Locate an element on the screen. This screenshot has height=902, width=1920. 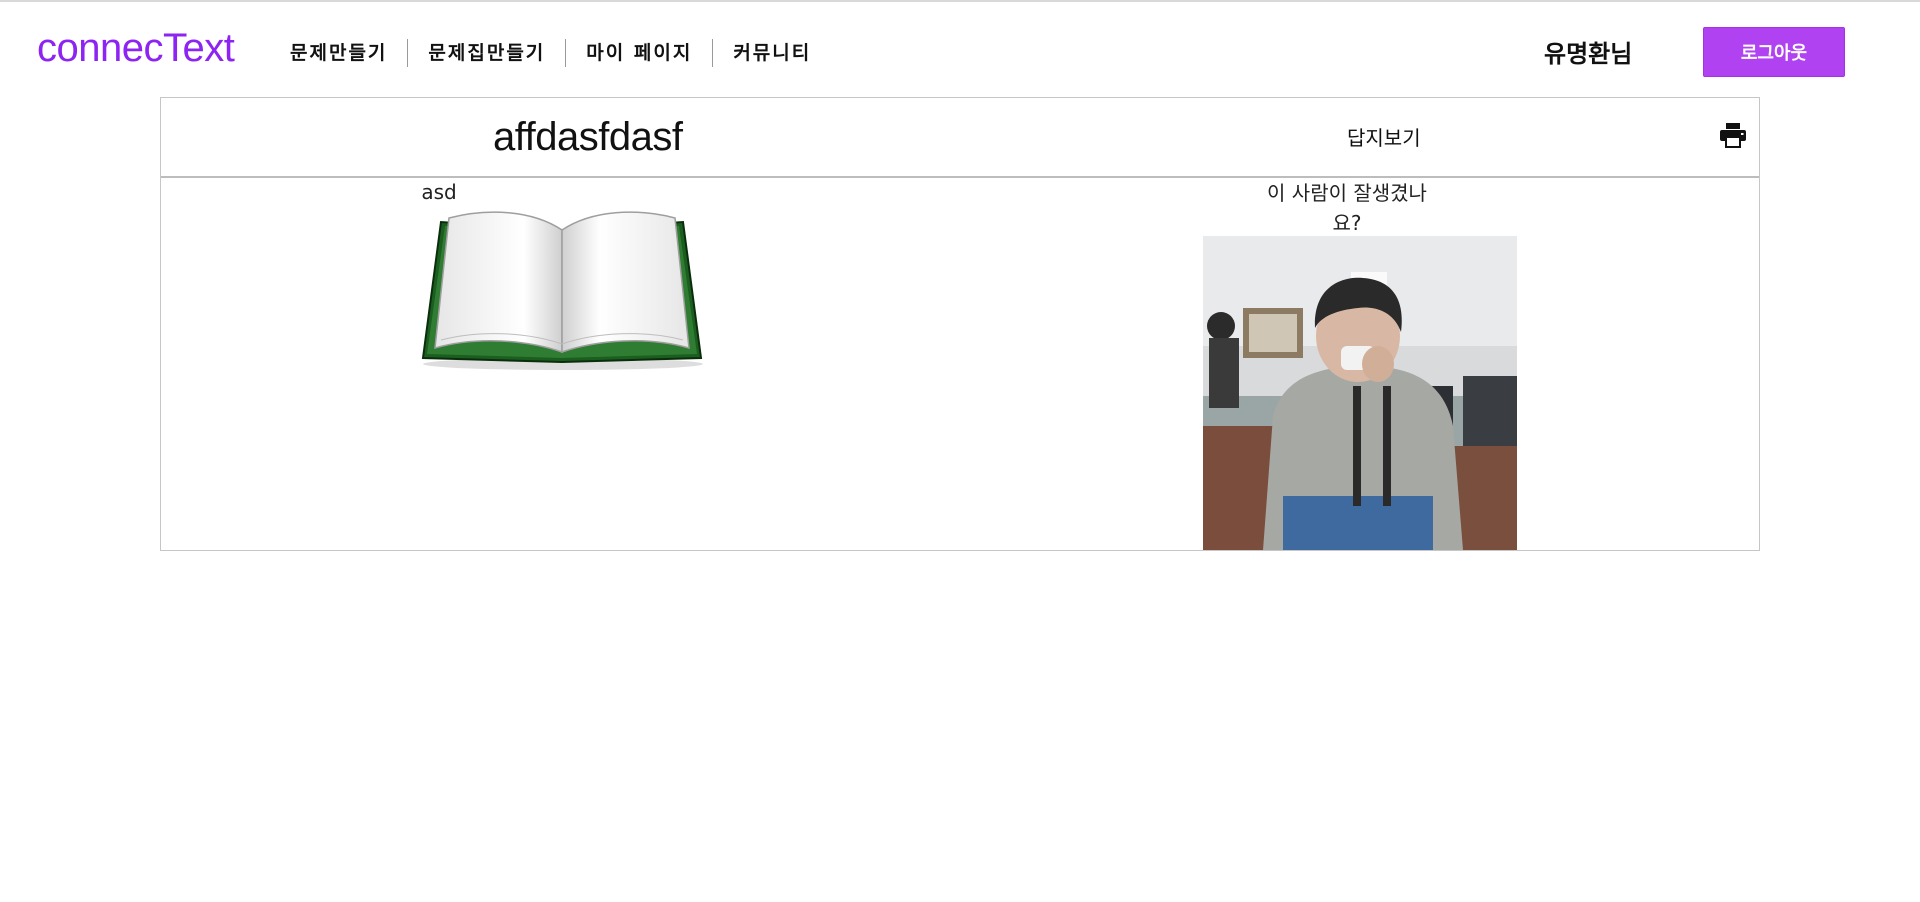
open-book-image is located at coordinates (562, 290).